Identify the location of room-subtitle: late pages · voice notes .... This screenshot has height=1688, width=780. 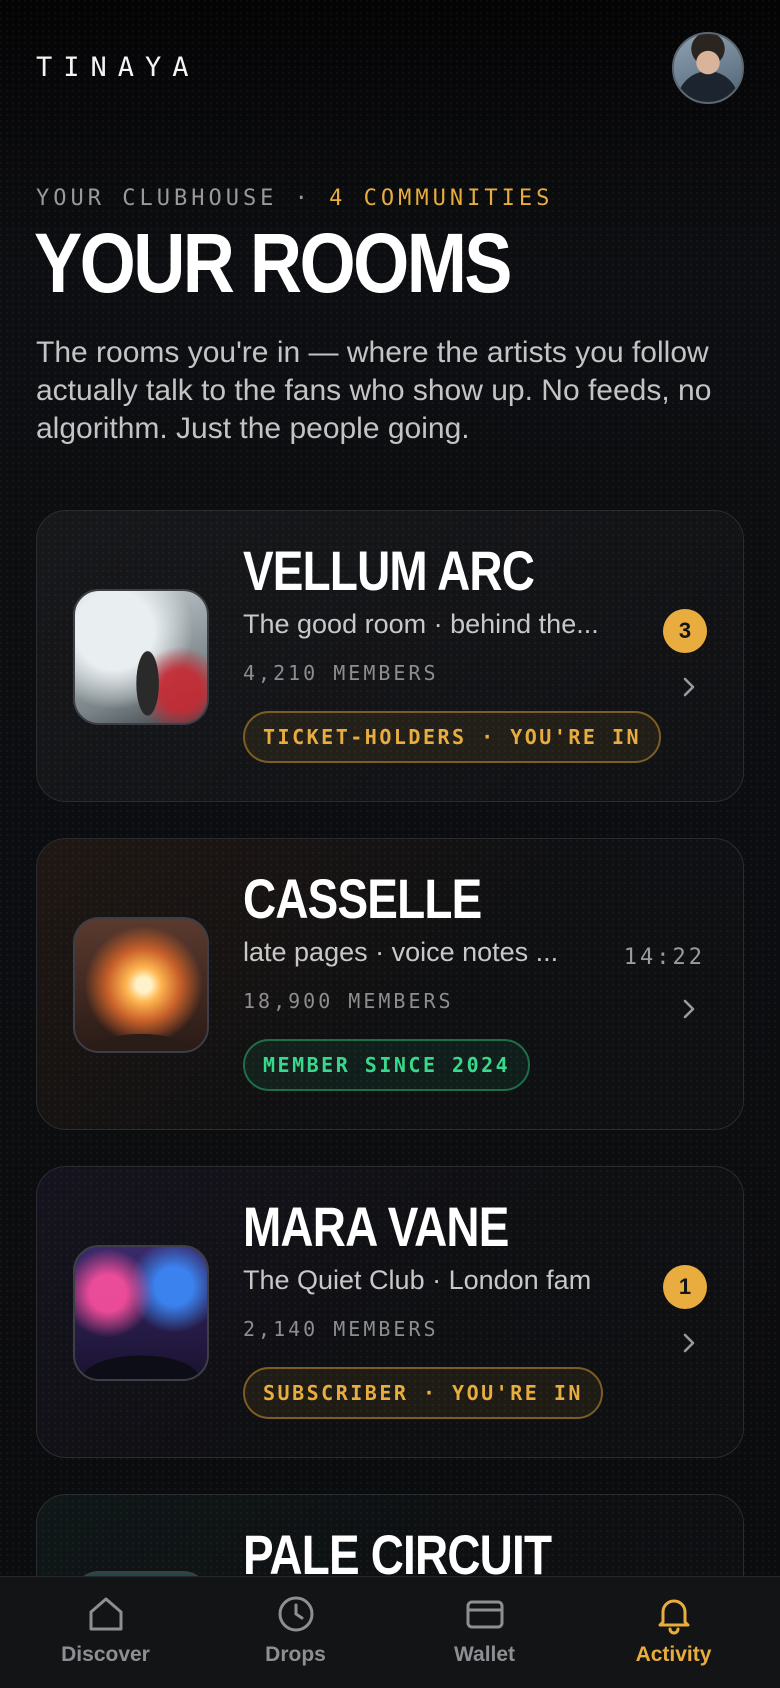
(401, 952).